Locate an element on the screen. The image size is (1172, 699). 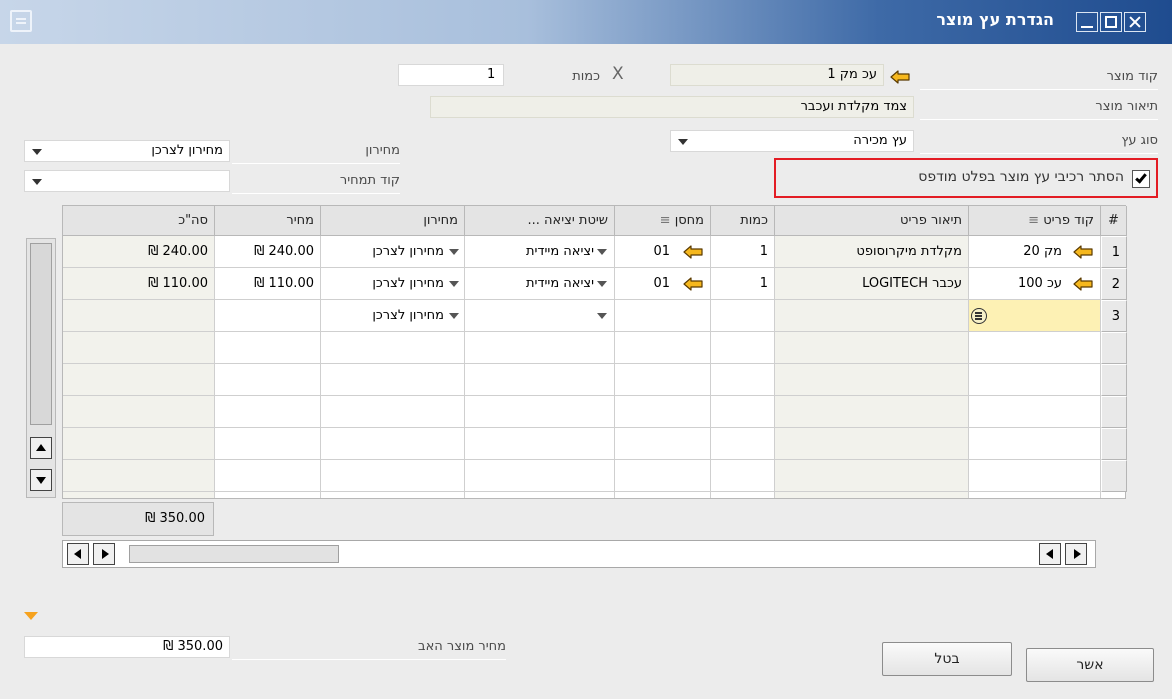
col-header-price: מחיר is located at coordinates (268, 221).